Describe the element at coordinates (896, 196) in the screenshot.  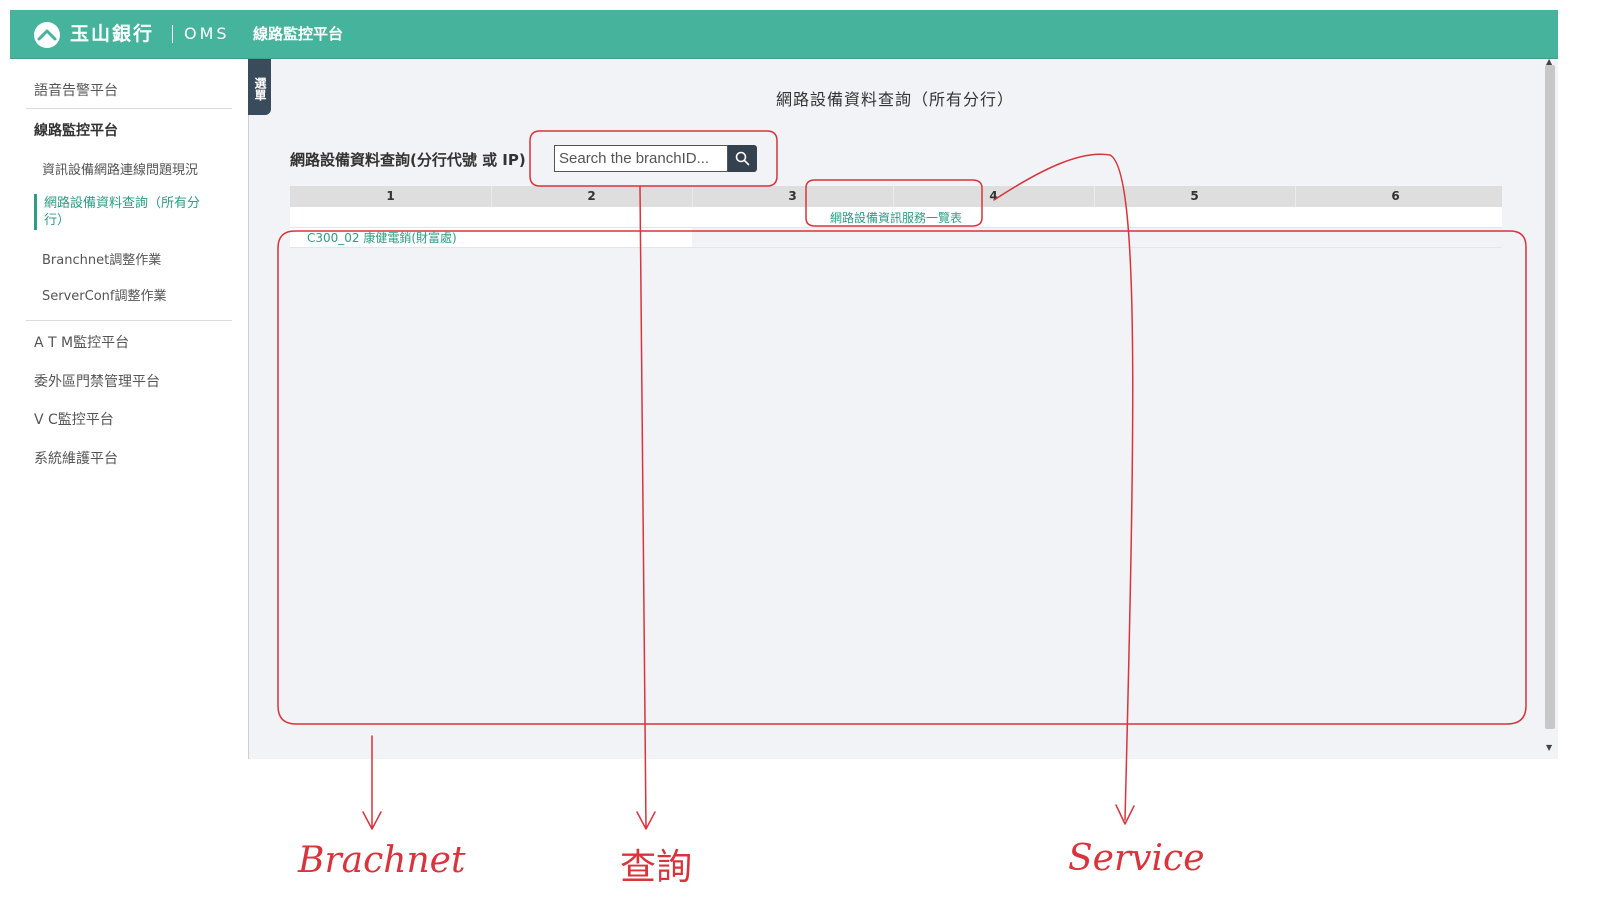
I see `grid-header: 1 2 3 4 5 6` at that location.